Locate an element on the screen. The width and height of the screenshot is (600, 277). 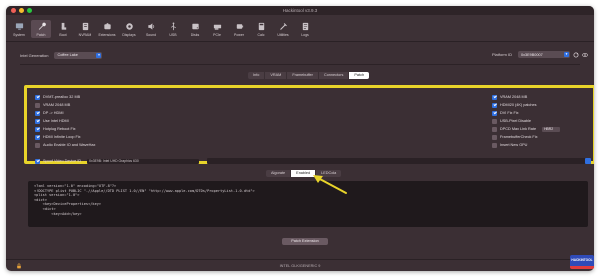
chevron-down-icon is located at coordinates (588, 161).